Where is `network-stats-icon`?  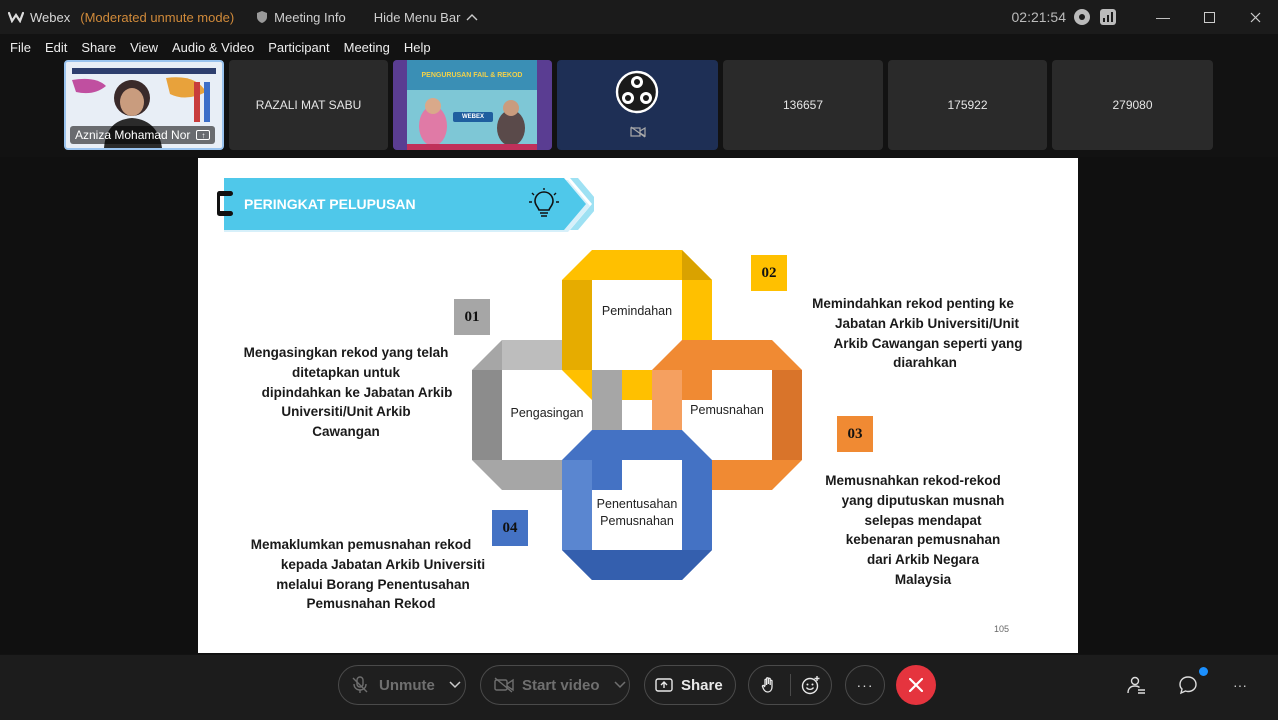
network-stats-icon is located at coordinates (1108, 17).